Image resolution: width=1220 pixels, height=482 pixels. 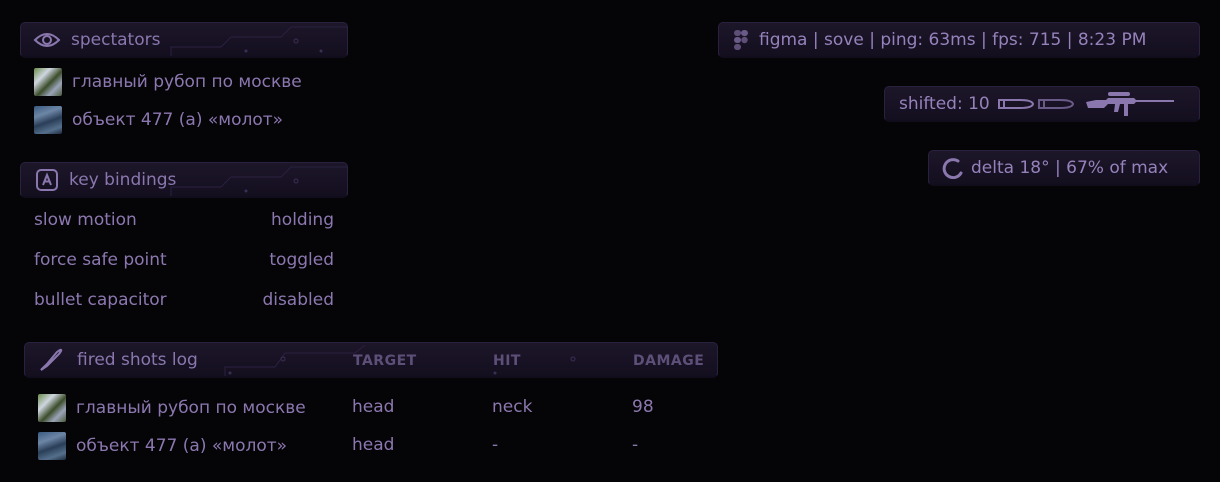 I want to click on shifted-panel: shifted: 10, so click(x=1042, y=104).